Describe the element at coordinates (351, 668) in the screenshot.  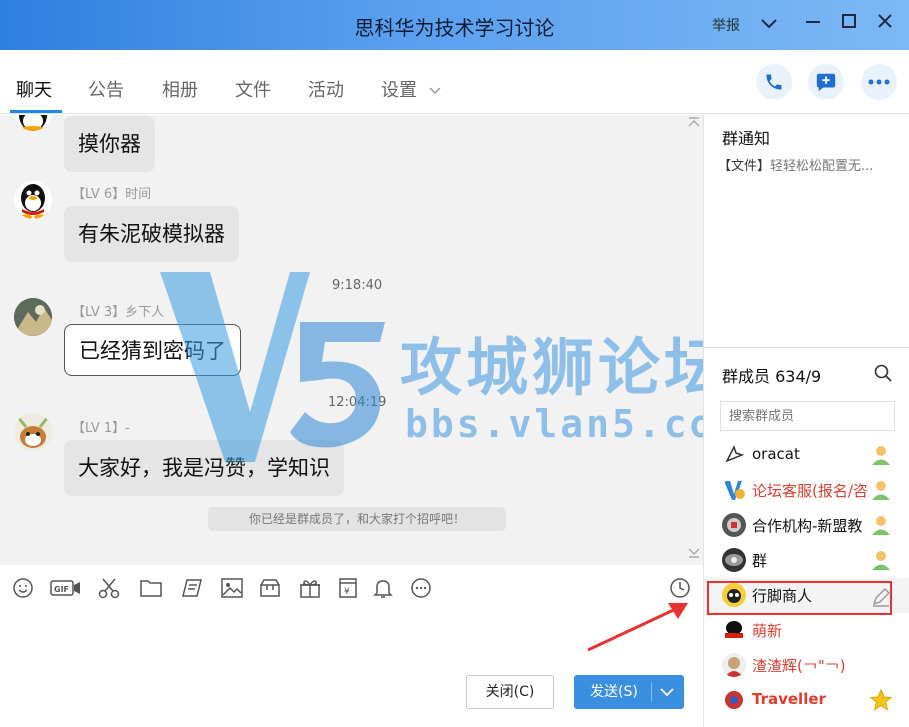
I see `message-input` at that location.